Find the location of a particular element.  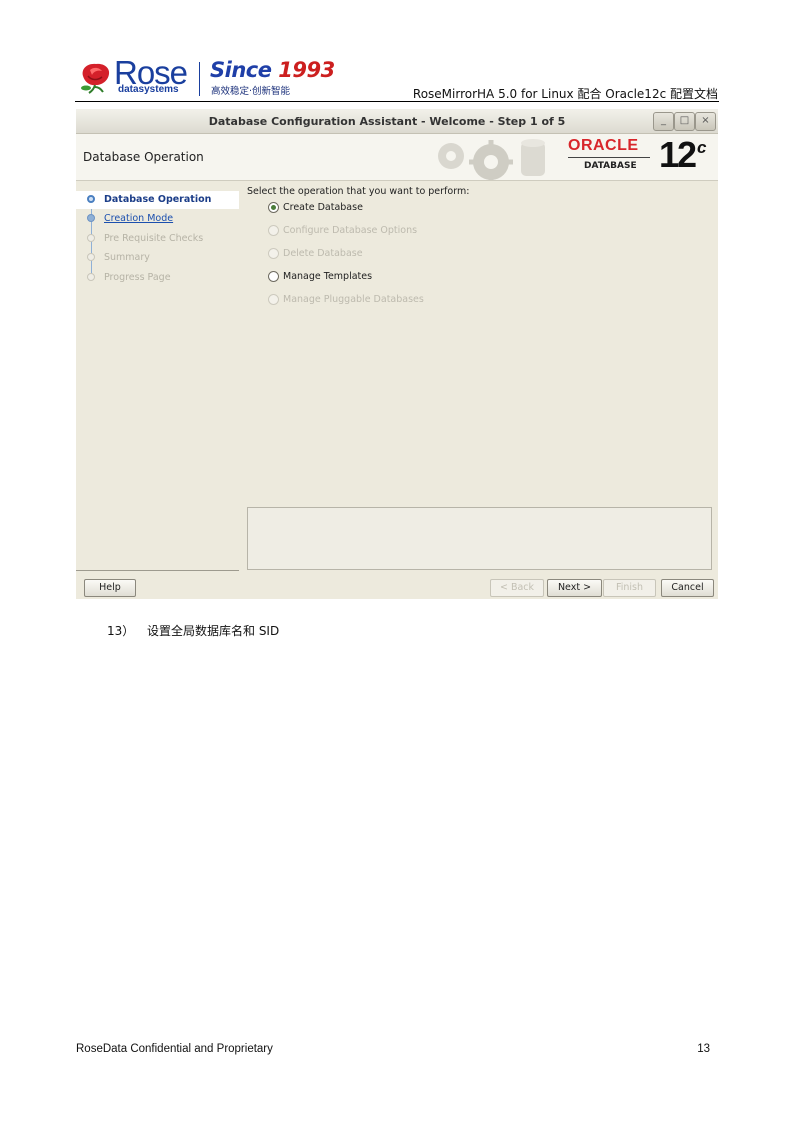

option-label: Manage Pluggable Databases is located at coordinates (353, 299).